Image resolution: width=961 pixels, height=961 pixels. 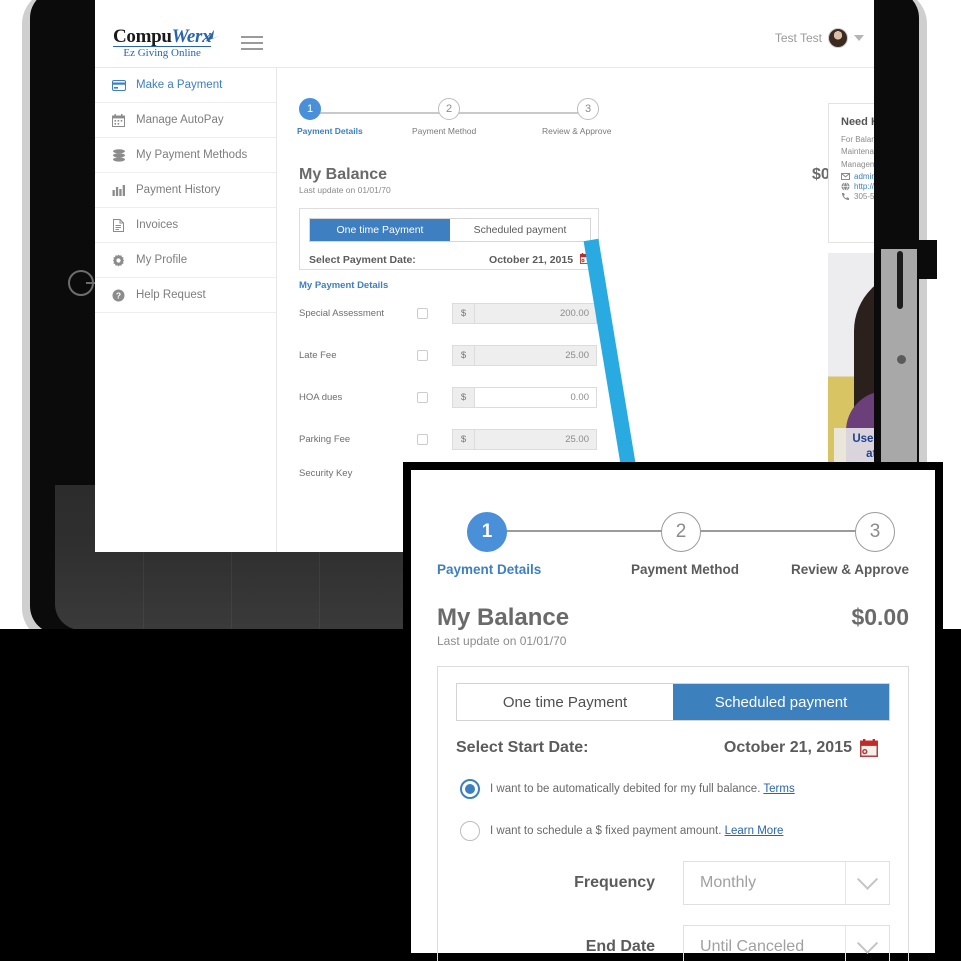 I want to click on coins-icon, so click(x=118, y=155).